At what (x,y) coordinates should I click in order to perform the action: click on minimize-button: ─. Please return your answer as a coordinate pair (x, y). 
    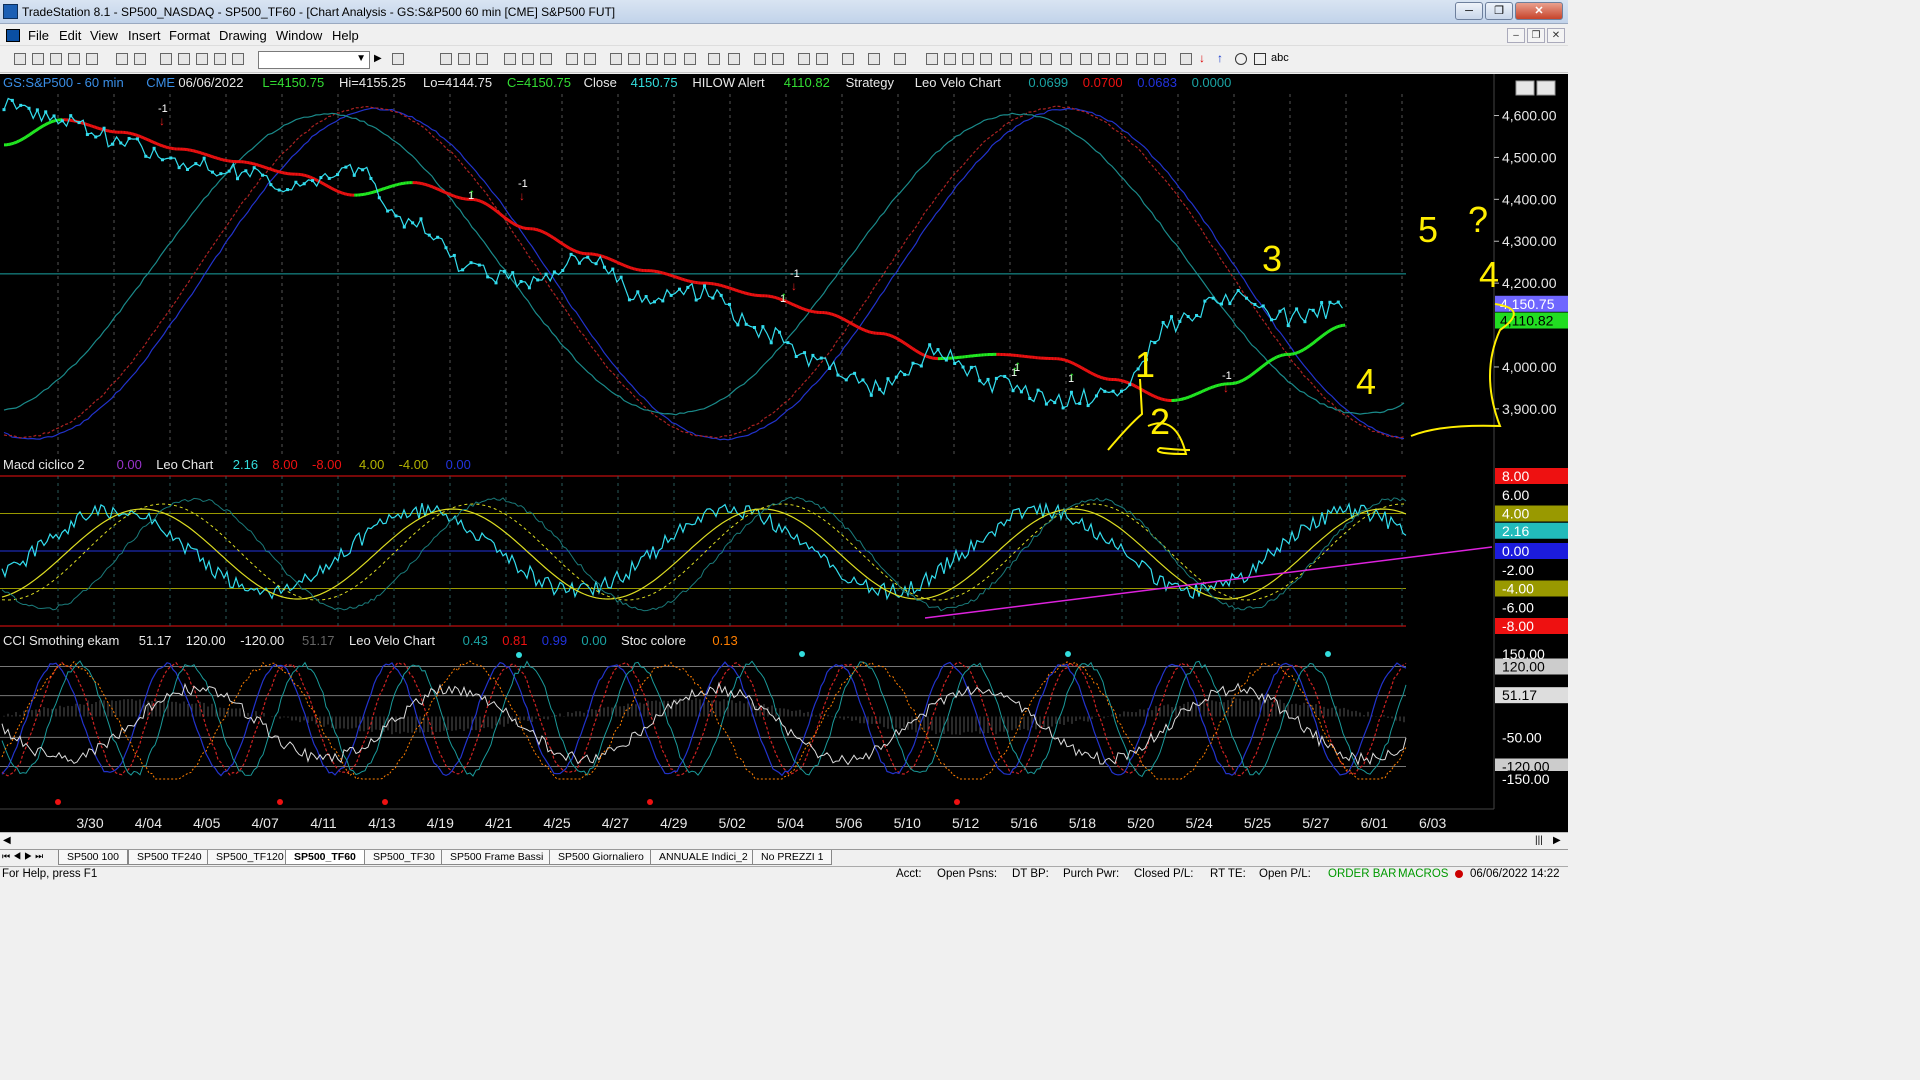
    Looking at the image, I should click on (1469, 11).